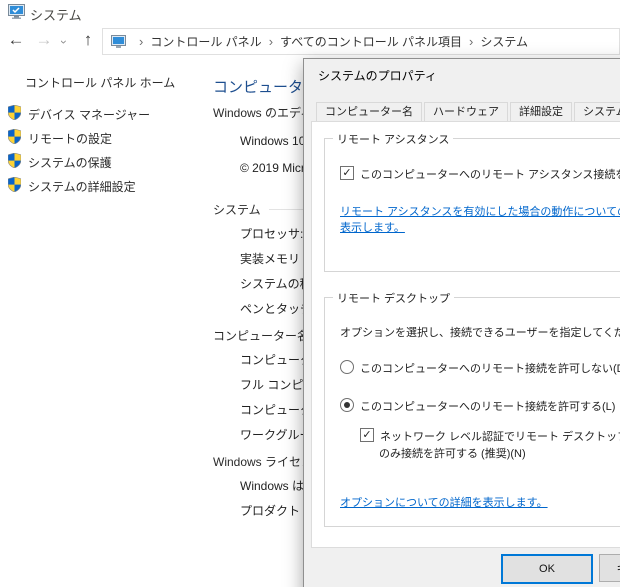  Describe the element at coordinates (16, 40) in the screenshot. I see `back-button: ←` at that location.